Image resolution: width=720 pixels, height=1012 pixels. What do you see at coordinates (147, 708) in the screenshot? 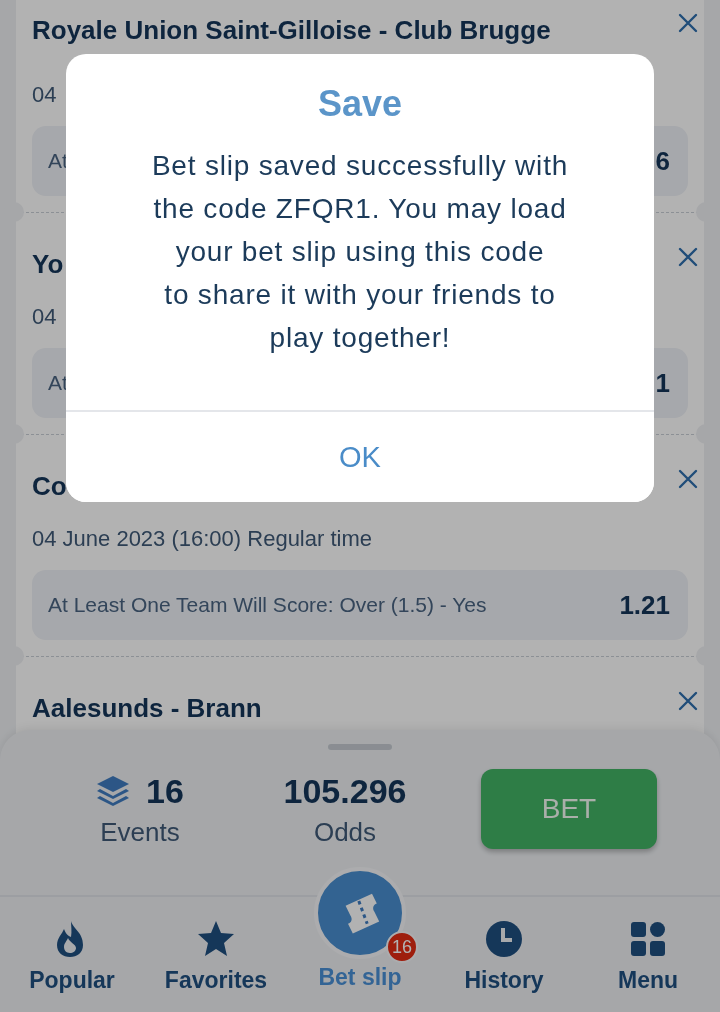
I see `match-title: Aalesunds - Brann` at bounding box center [147, 708].